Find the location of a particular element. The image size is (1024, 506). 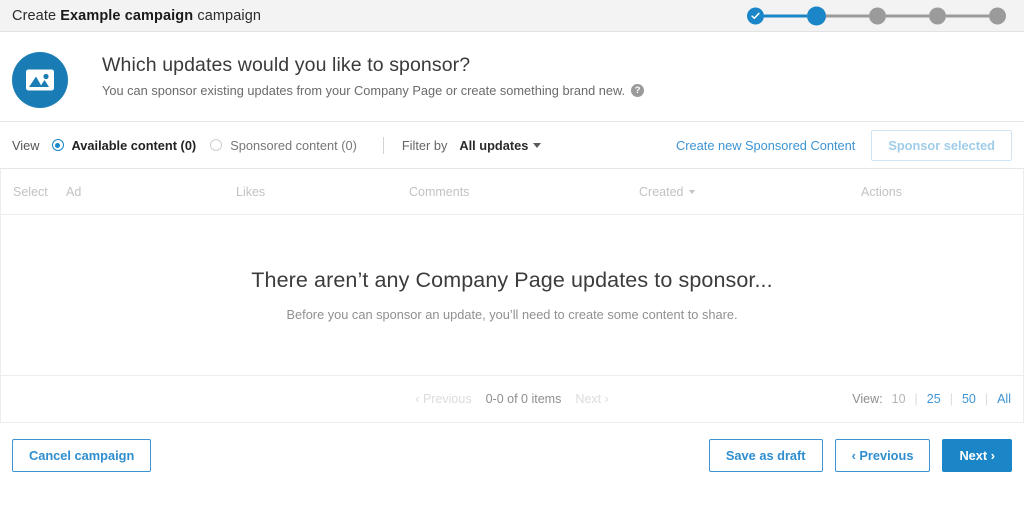

radio-available-content-label: Available content (0) is located at coordinates (134, 145).